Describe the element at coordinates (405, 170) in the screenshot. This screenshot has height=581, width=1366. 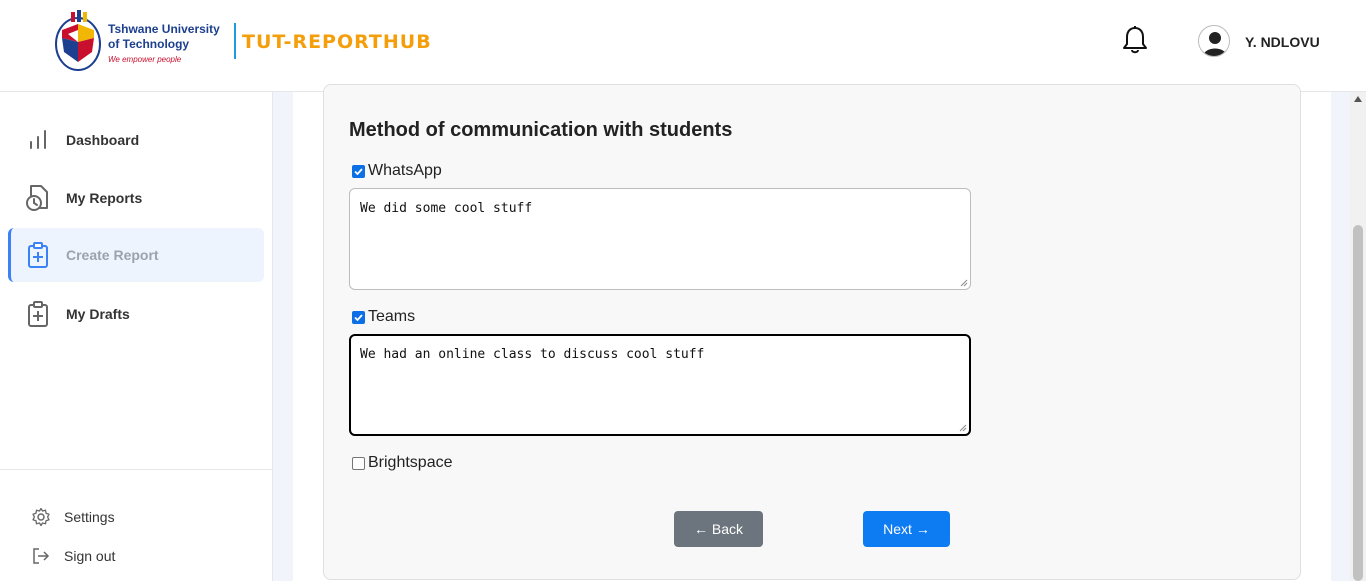
I see `checkbox-label: WhatsApp` at that location.